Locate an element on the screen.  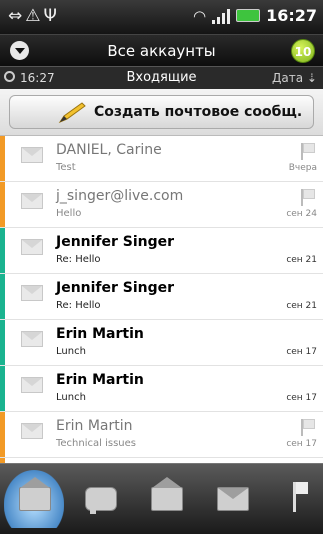
sort-button: Дата ⇣ is located at coordinates (294, 78).